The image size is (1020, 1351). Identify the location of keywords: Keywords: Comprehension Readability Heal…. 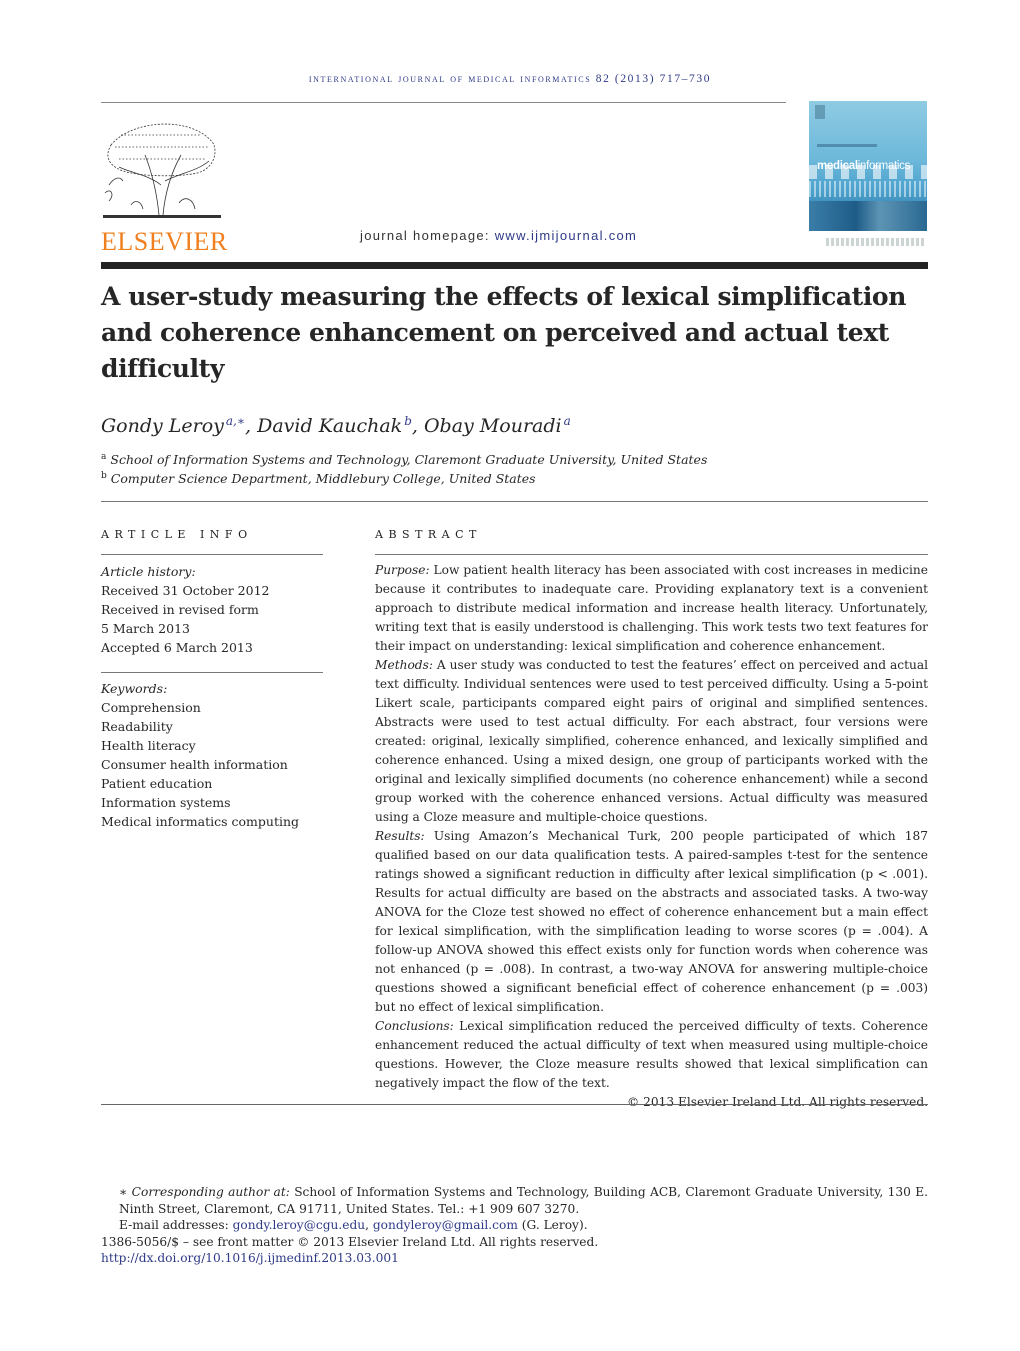
(212, 755).